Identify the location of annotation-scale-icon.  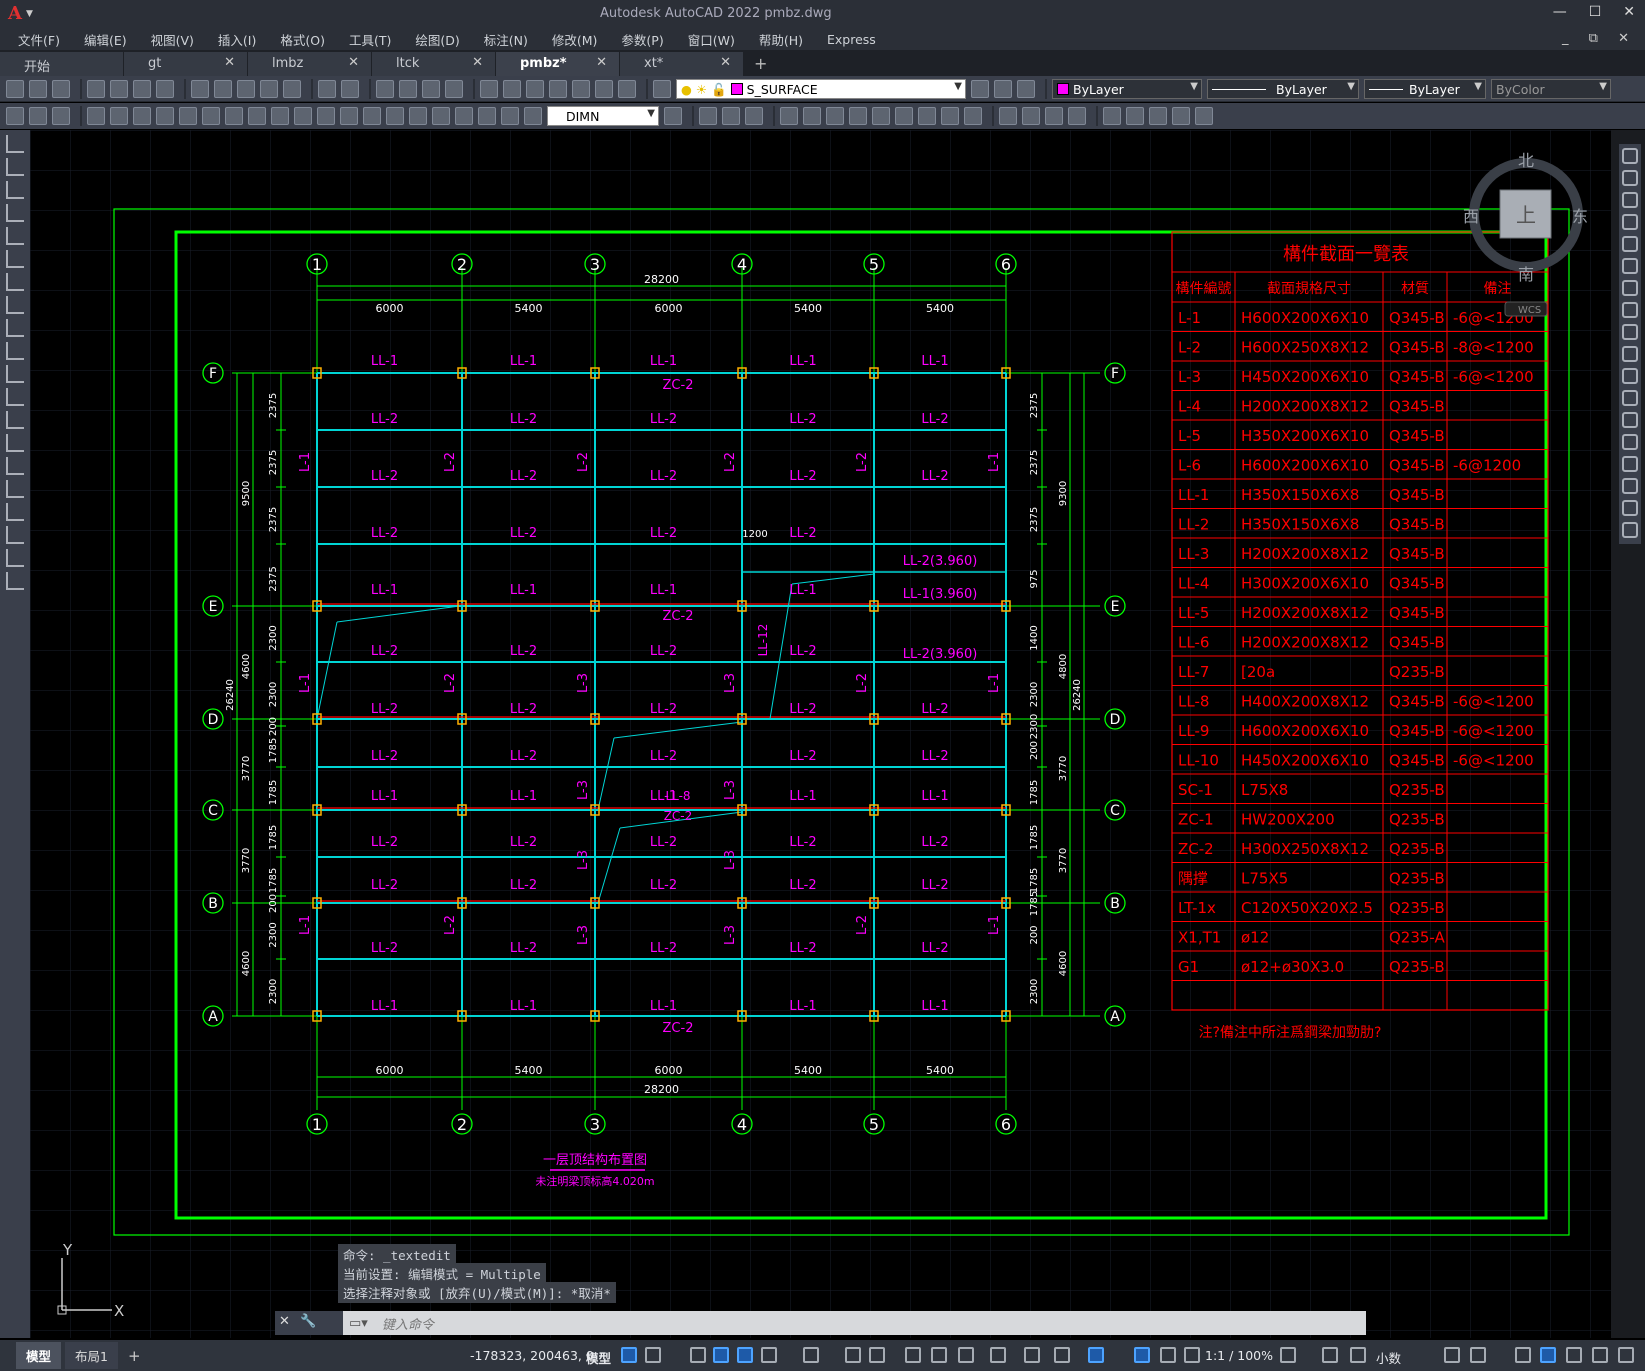
(1192, 1355).